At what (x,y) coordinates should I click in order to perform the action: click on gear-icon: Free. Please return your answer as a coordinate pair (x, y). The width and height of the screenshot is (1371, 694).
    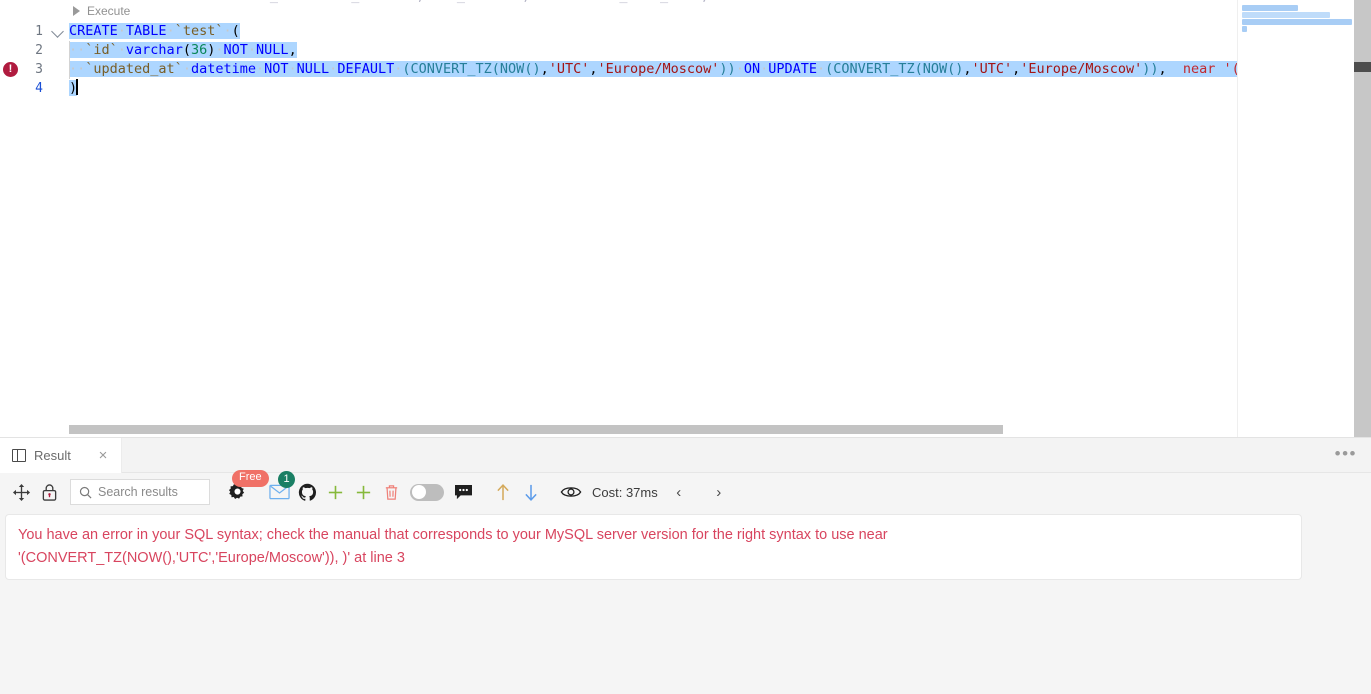
    Looking at the image, I should click on (246, 487).